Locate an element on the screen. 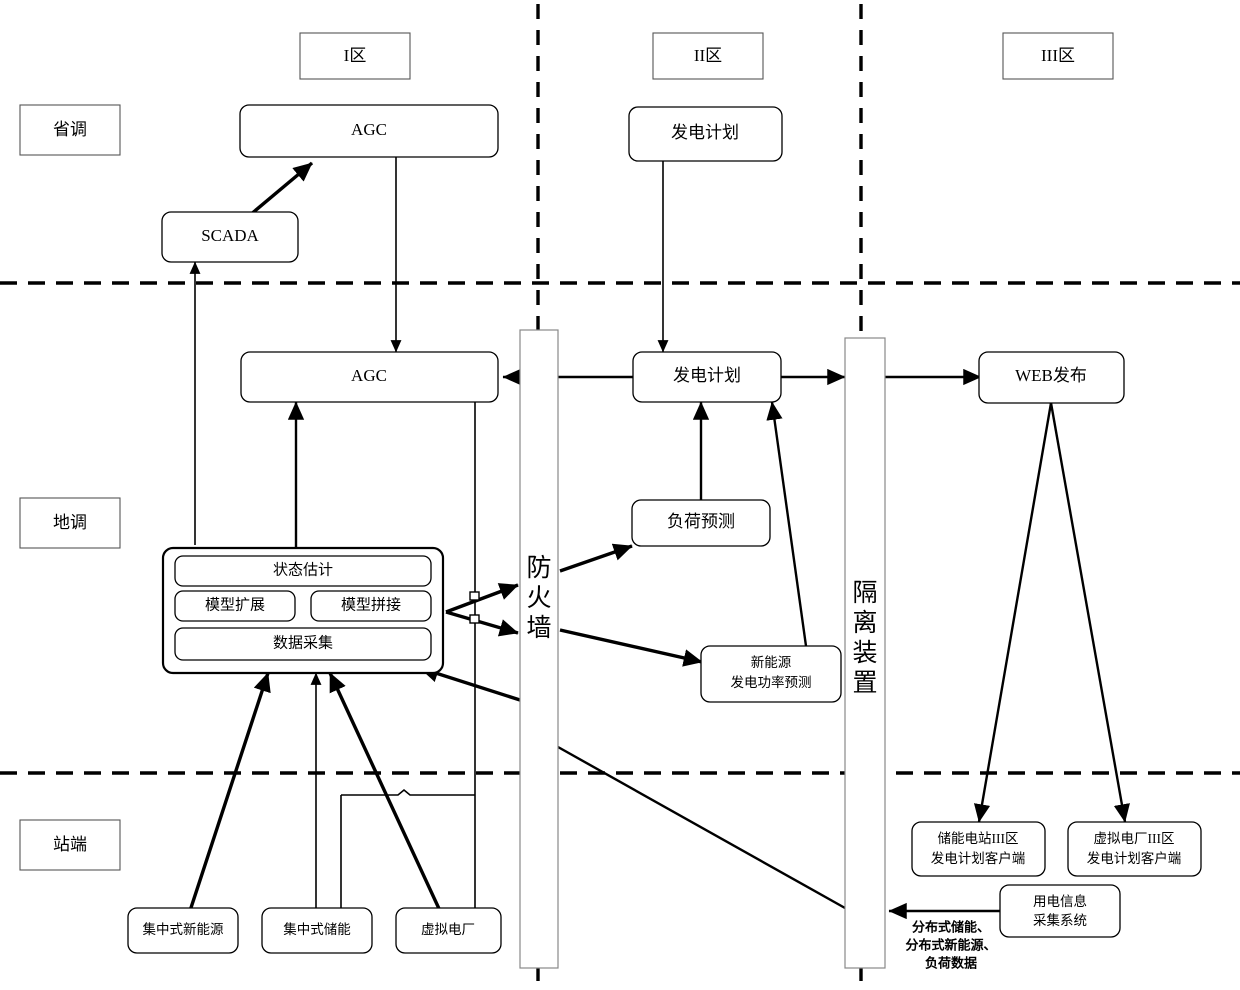  tier-label-city: 地调 is located at coordinates (70, 523).